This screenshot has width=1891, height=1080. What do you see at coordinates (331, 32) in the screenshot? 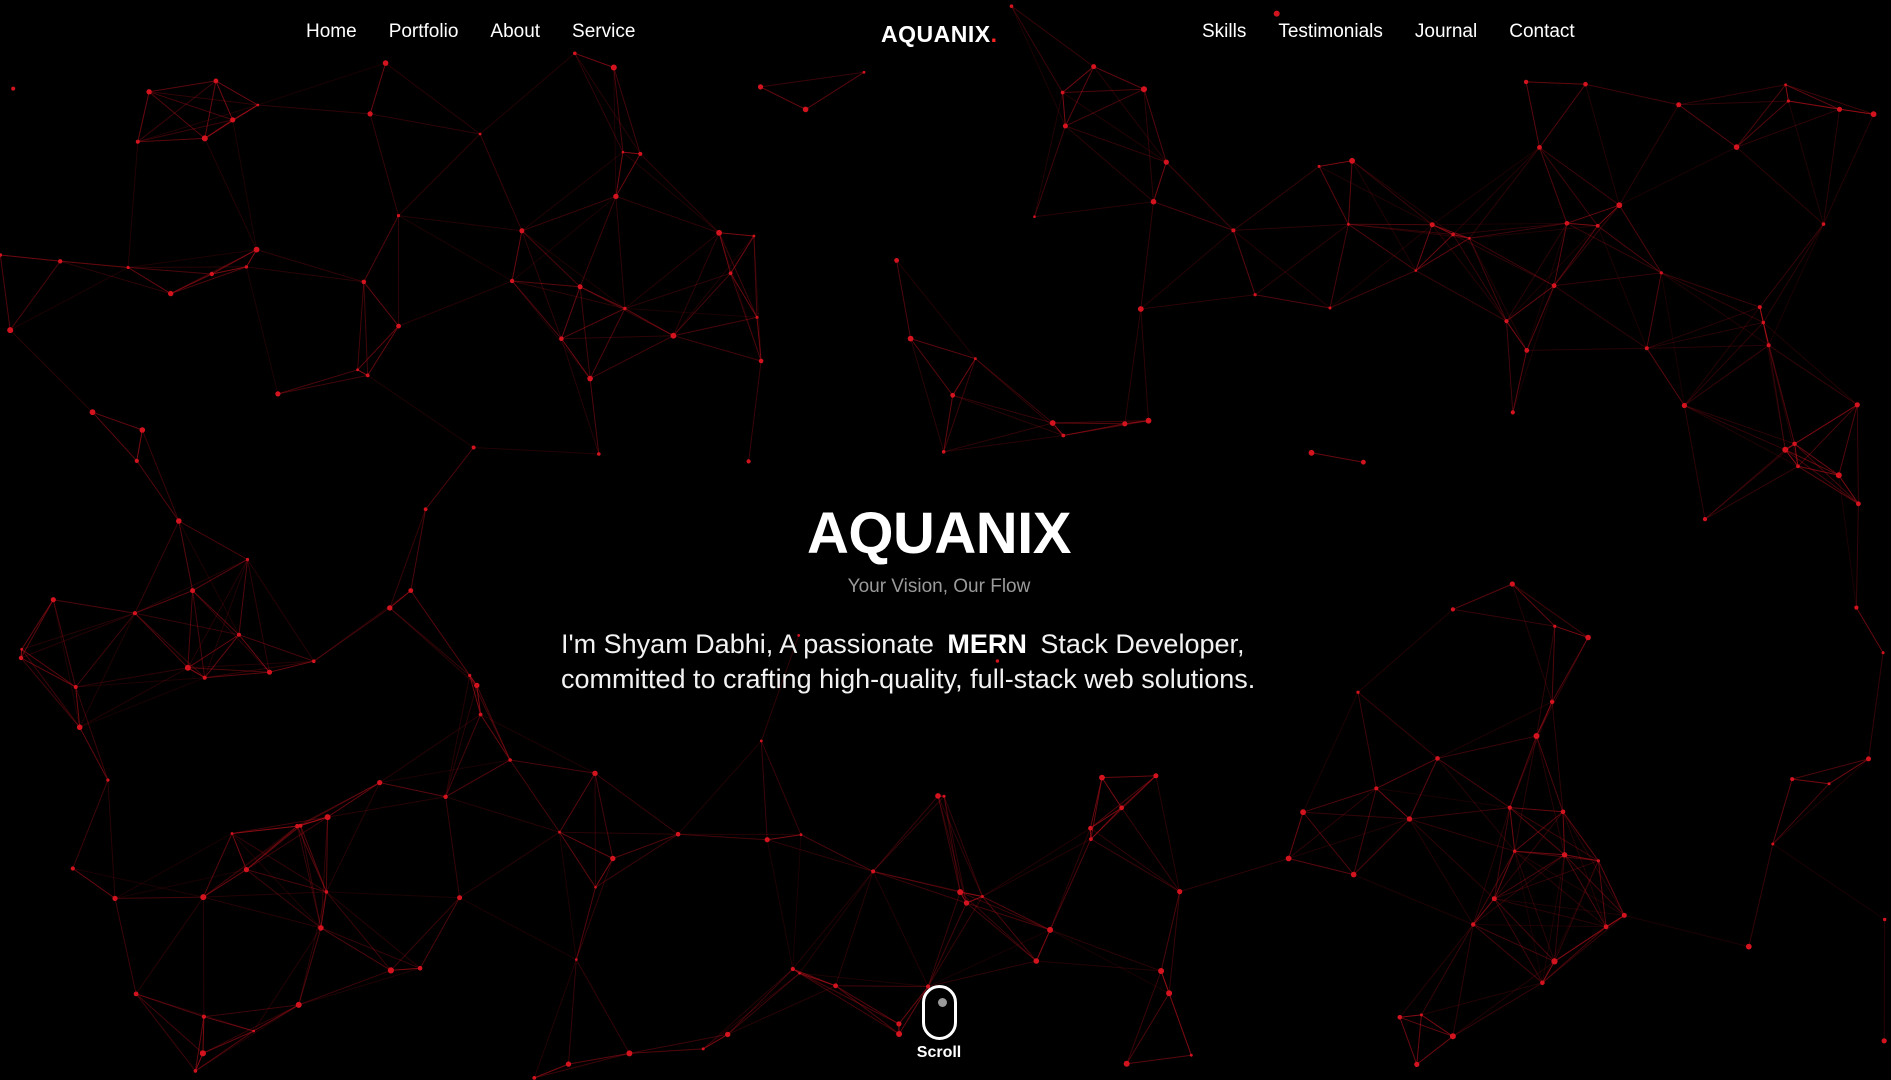
I see `nav-link-home: Home` at bounding box center [331, 32].